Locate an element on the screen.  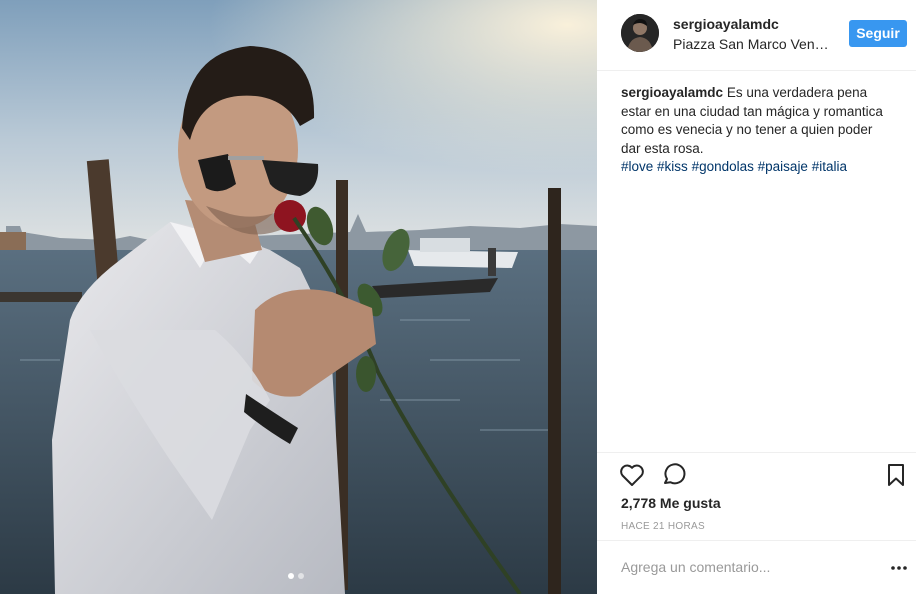
caption-username: sergioayalamdc is located at coordinates (672, 92).